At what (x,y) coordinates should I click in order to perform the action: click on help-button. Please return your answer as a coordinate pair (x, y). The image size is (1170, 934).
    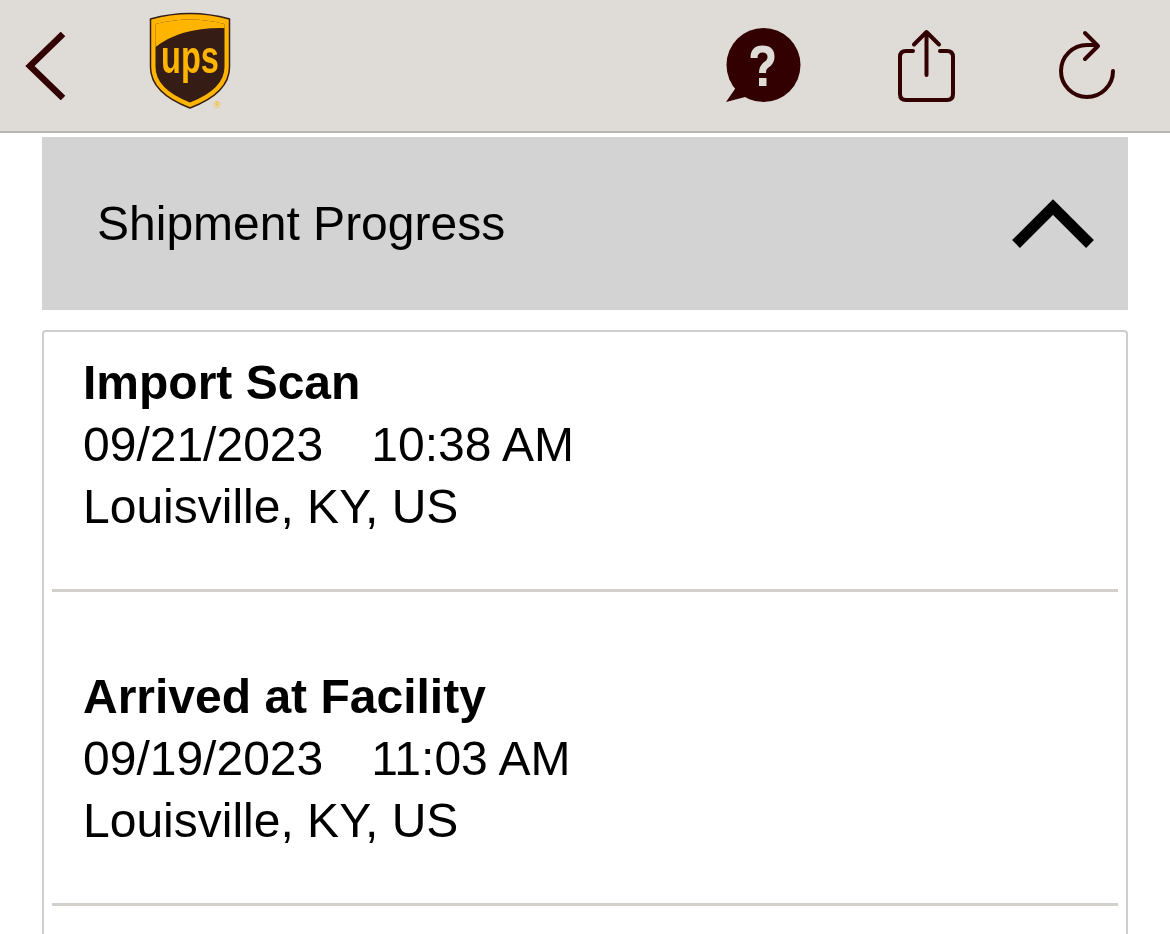
    Looking at the image, I should click on (763, 65).